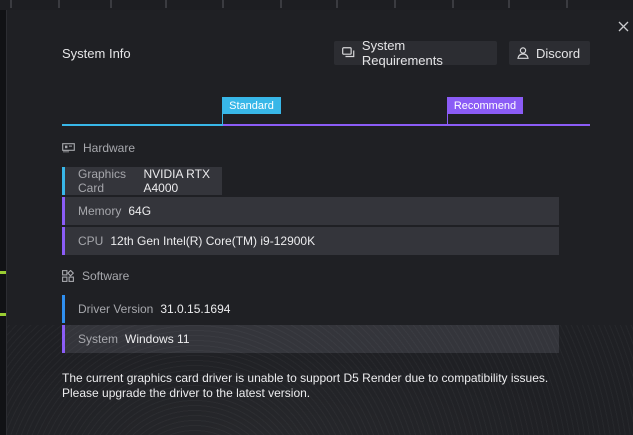 This screenshot has height=435, width=633. Describe the element at coordinates (100, 211) in the screenshot. I see `row-key: Memory` at that location.